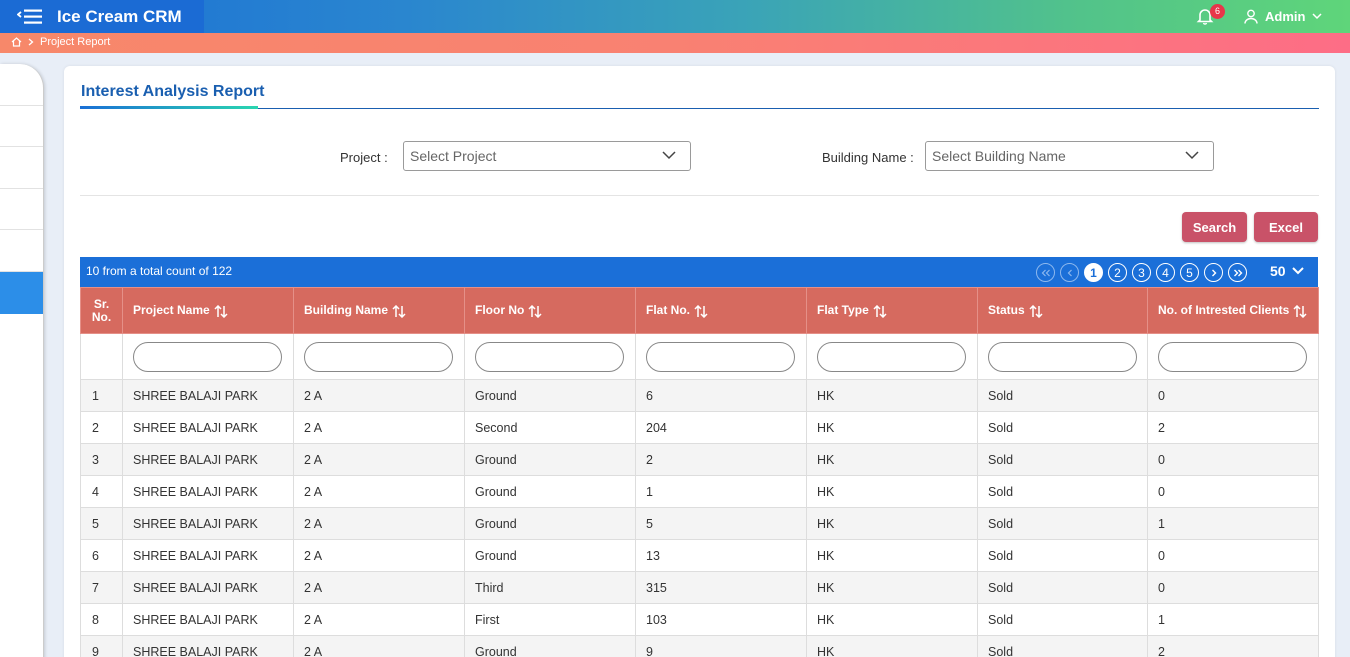  What do you see at coordinates (1278, 271) in the screenshot?
I see `page-size-value: 50` at bounding box center [1278, 271].